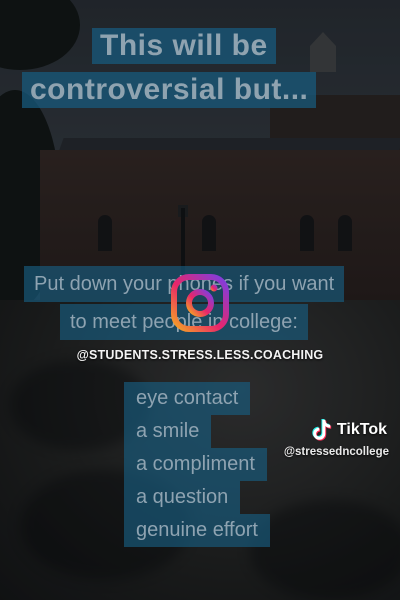 The image size is (400, 600). Describe the element at coordinates (336, 452) in the screenshot. I see `tiktok-username: @stressedncollege` at that location.